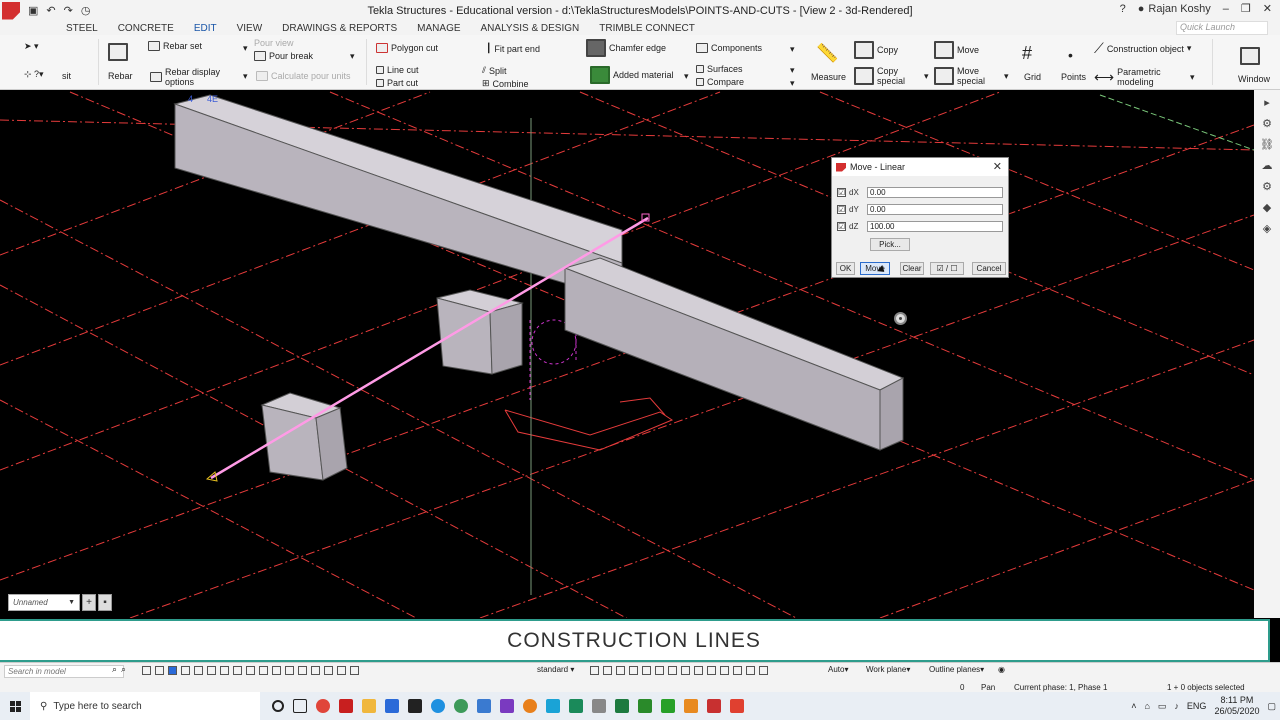 Image resolution: width=1280 pixels, height=720 pixels. Describe the element at coordinates (599, 706) in the screenshot. I see `app-icon-gray` at that location.